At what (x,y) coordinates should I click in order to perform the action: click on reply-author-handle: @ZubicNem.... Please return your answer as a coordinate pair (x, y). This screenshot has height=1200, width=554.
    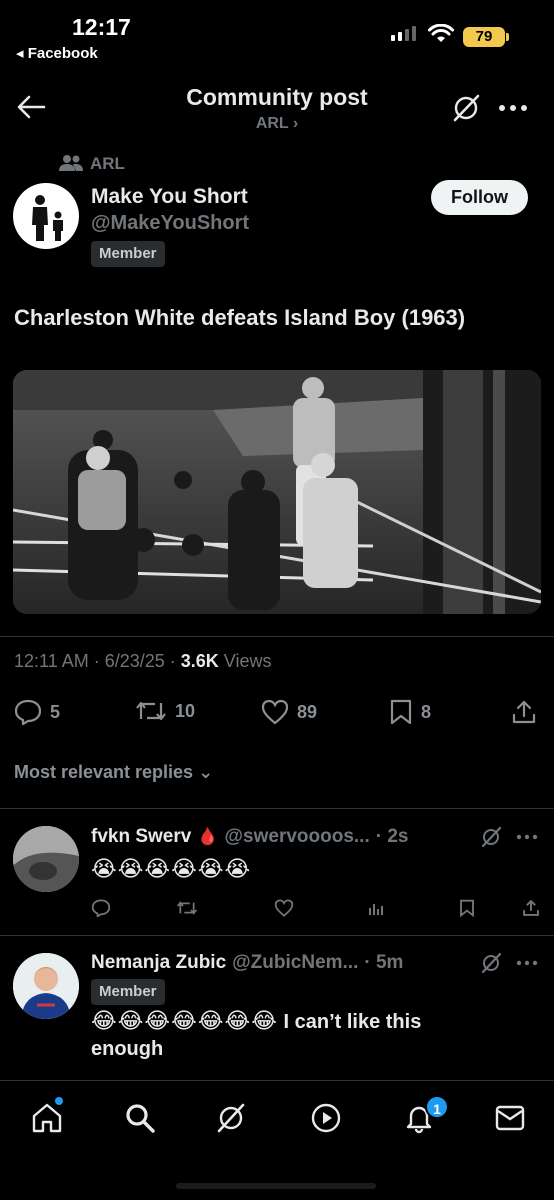
    Looking at the image, I should click on (295, 963).